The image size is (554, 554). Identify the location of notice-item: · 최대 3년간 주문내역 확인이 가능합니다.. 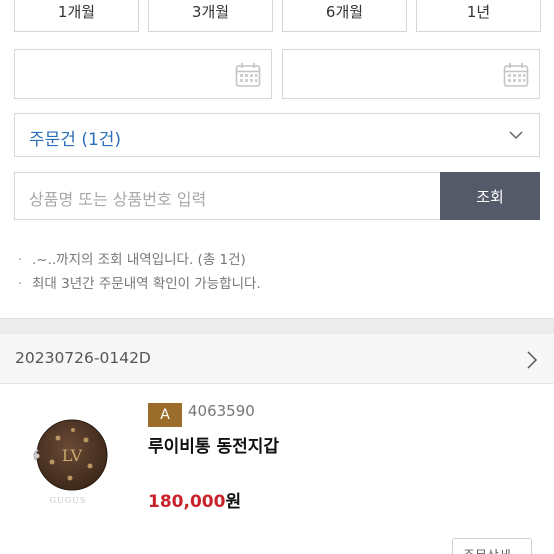
(139, 284).